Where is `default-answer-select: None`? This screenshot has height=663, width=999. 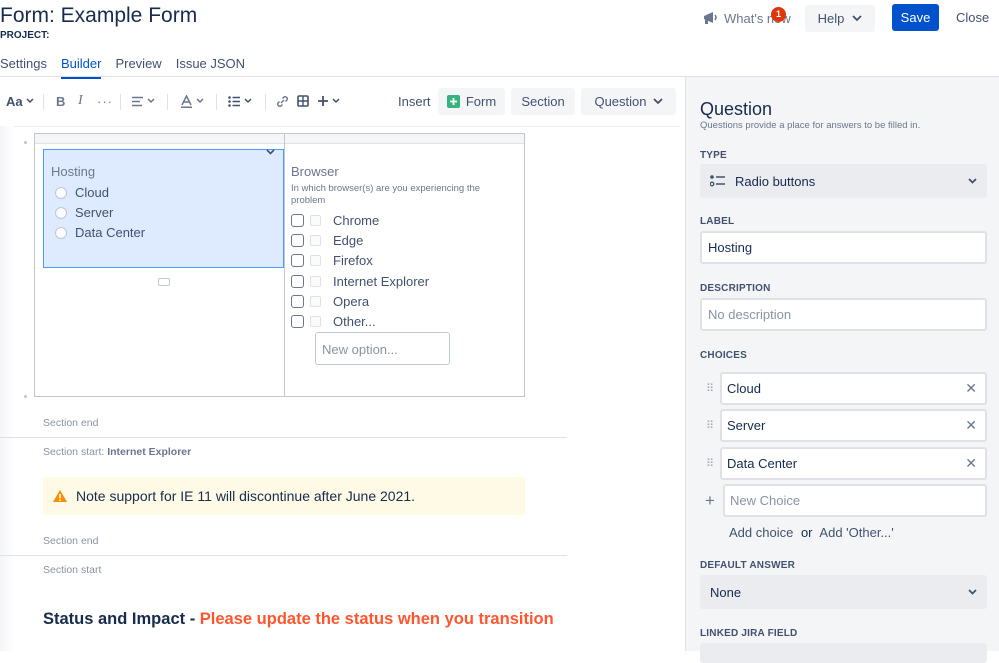
default-answer-select: None is located at coordinates (843, 592).